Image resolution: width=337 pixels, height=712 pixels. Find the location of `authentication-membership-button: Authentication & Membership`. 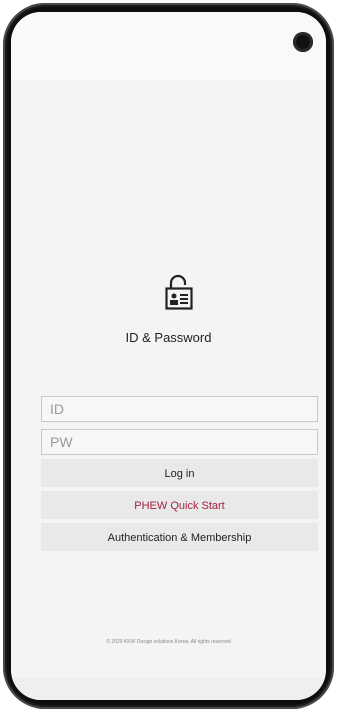

authentication-membership-button: Authentication & Membership is located at coordinates (179, 537).